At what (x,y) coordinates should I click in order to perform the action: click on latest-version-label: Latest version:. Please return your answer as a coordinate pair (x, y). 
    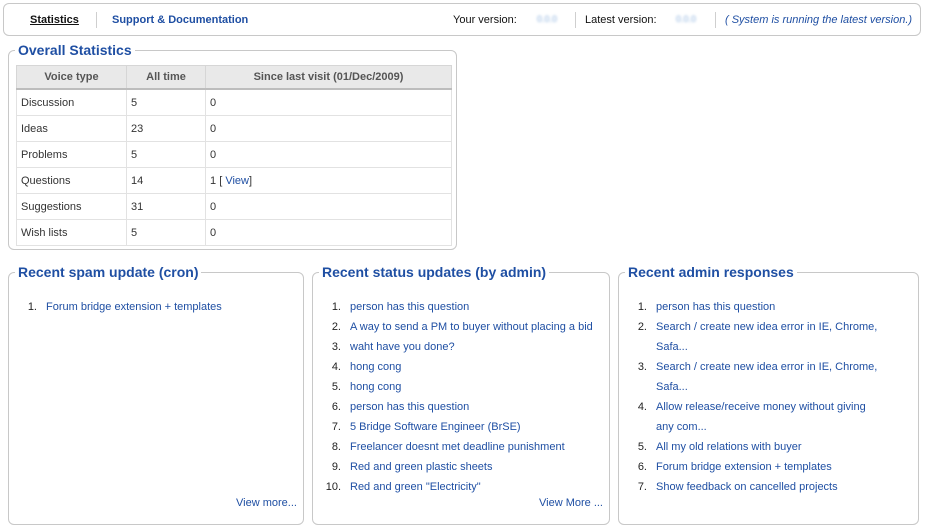
    Looking at the image, I should click on (621, 20).